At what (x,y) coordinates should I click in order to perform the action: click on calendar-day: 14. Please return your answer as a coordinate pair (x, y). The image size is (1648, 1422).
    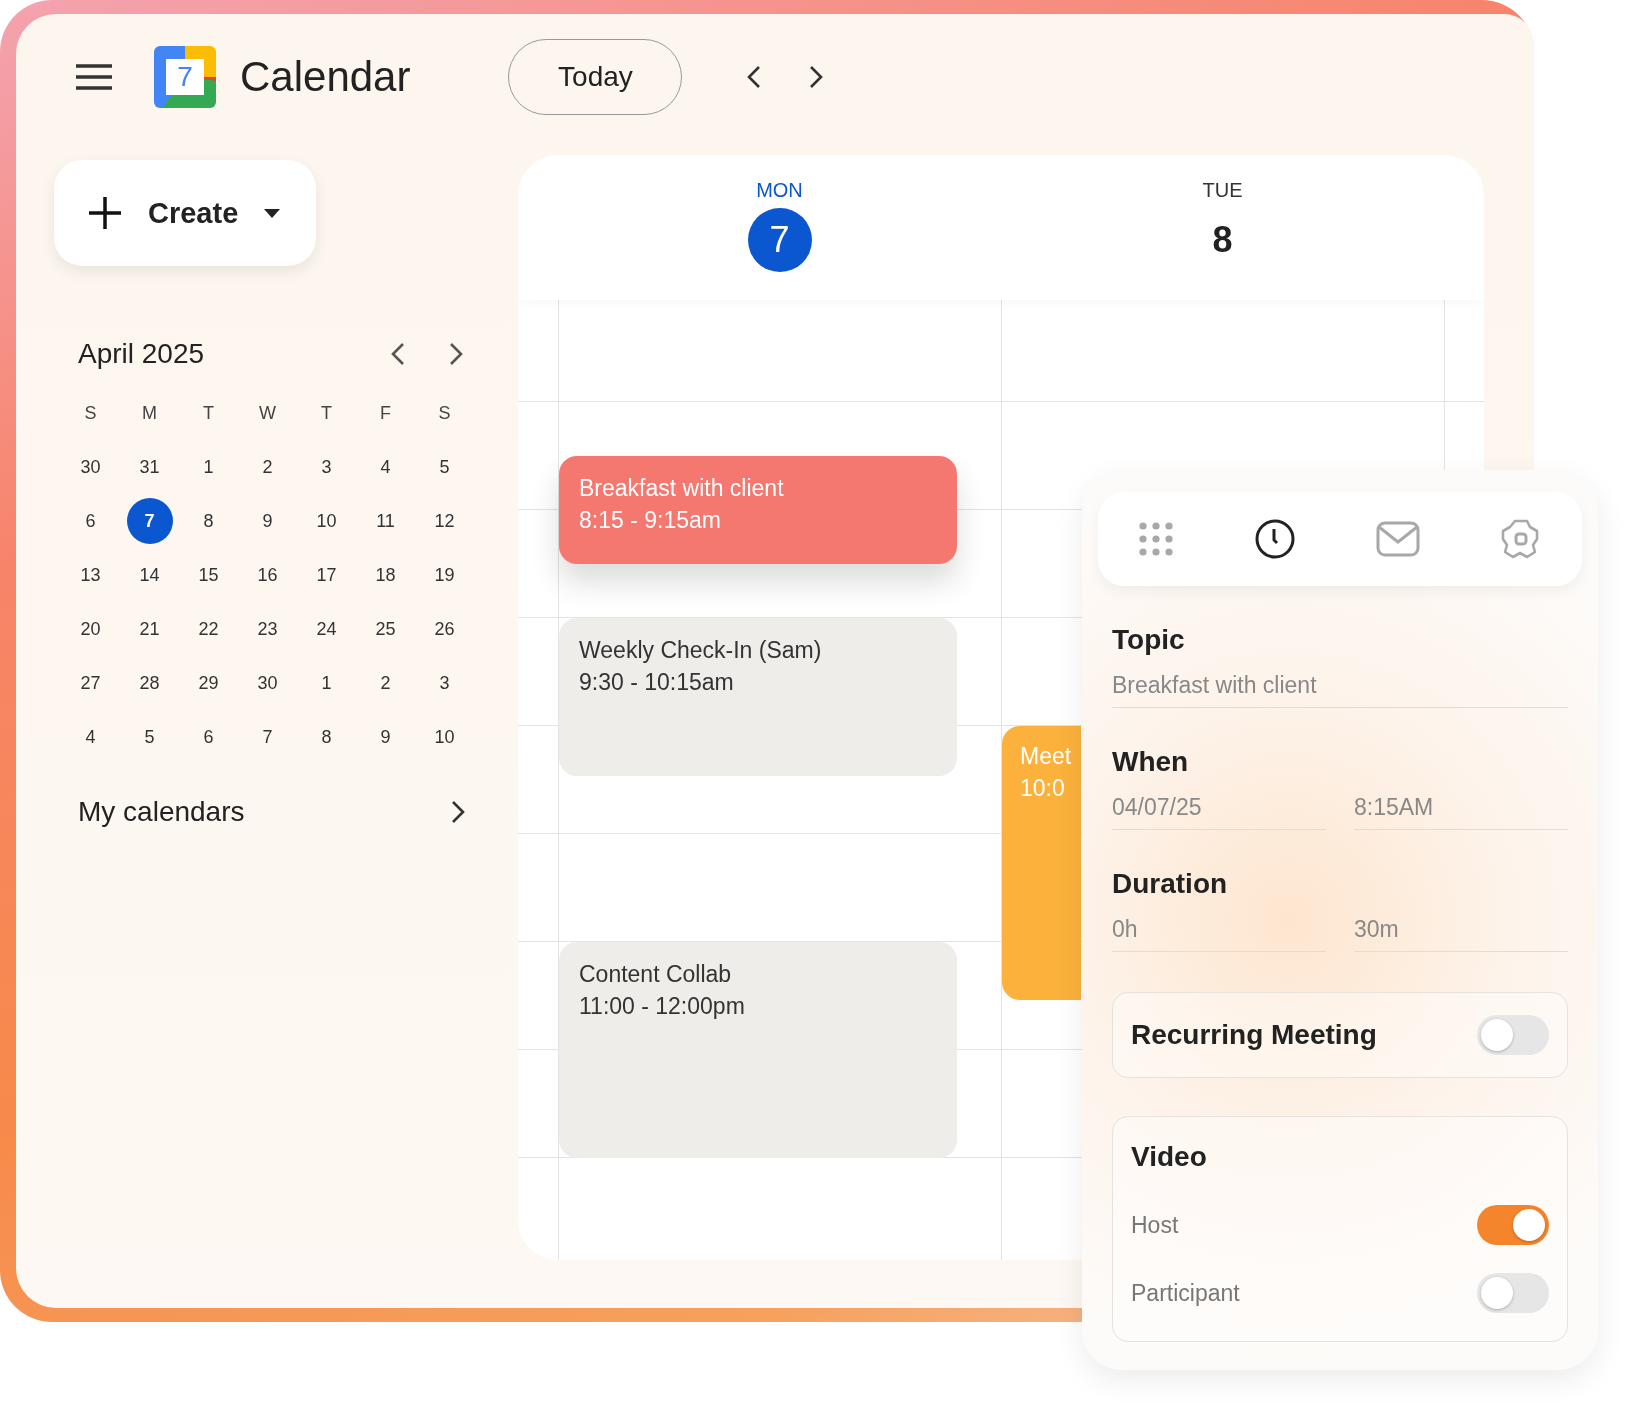
    Looking at the image, I should click on (149, 575).